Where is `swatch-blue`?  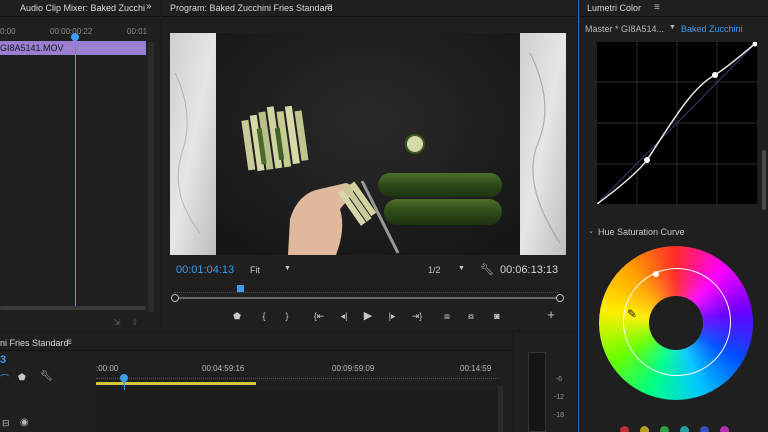 swatch-blue is located at coordinates (704, 429).